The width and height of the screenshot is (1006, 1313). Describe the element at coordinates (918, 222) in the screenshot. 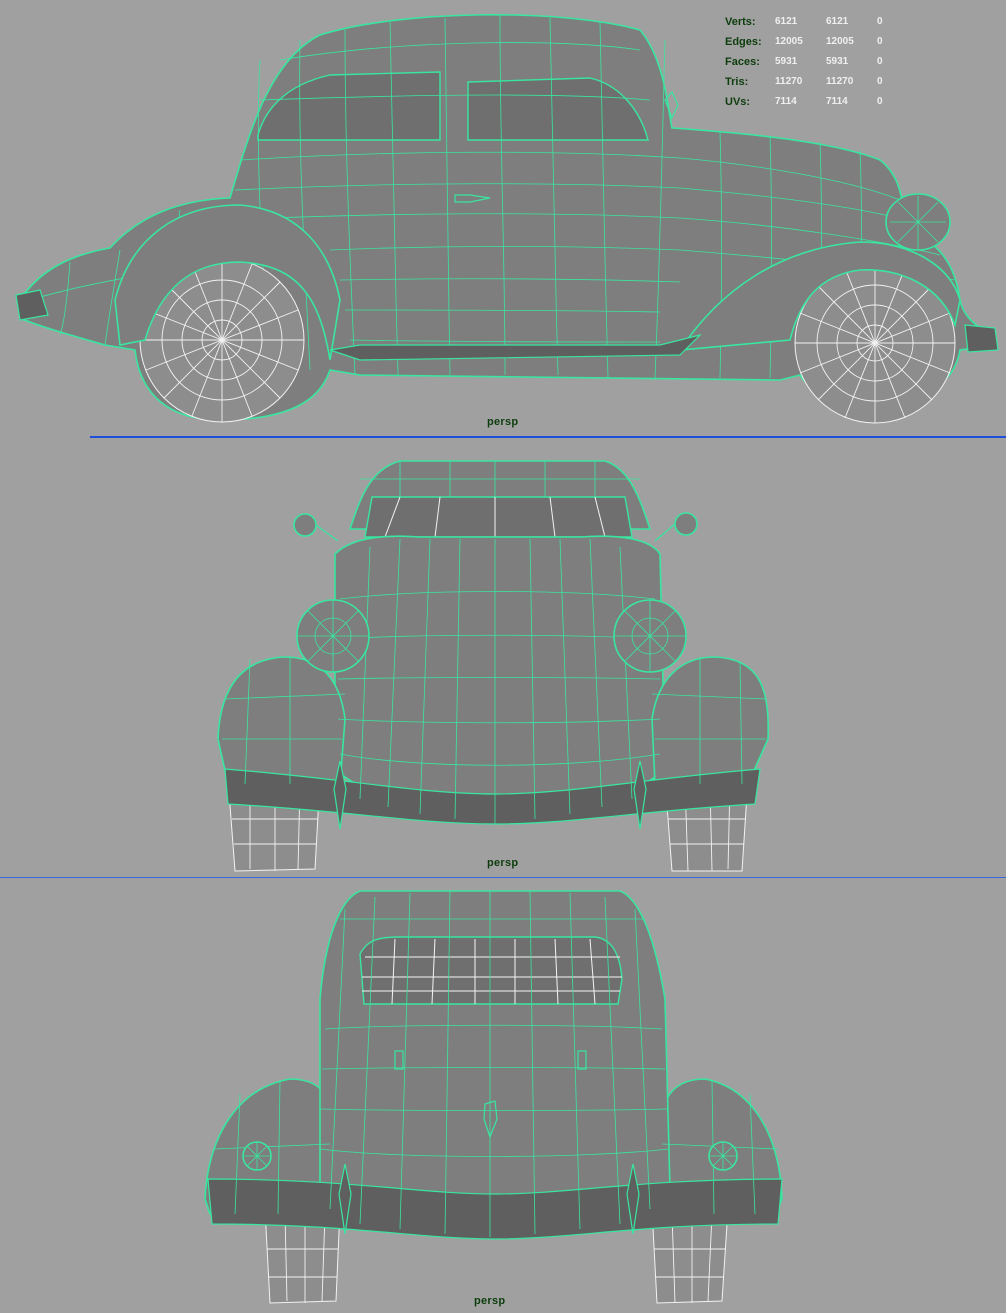

I see `headlight-icon` at that location.